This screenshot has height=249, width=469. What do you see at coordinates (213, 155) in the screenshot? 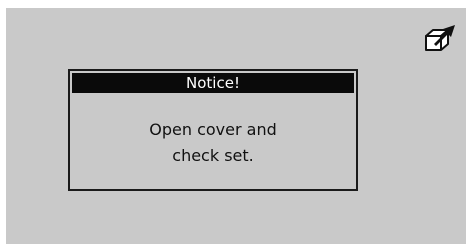
I see `notice-message-line-2: check set.` at bounding box center [213, 155].